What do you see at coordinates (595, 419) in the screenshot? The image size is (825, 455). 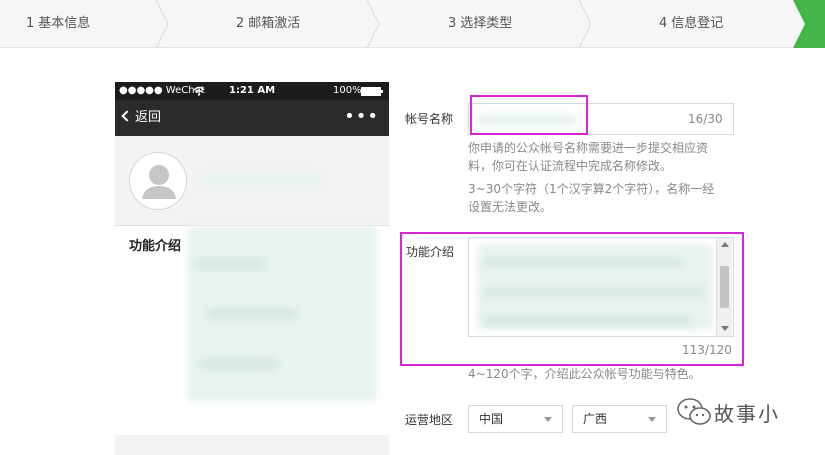 I see `province-value: 广西` at bounding box center [595, 419].